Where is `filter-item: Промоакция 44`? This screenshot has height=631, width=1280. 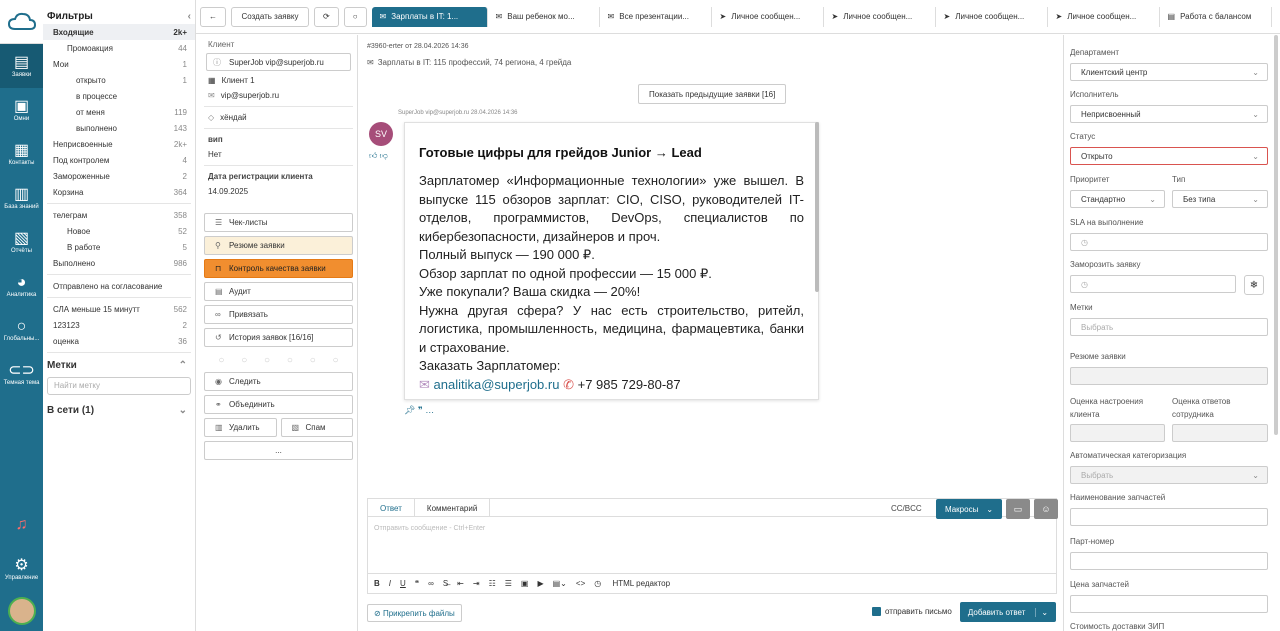 filter-item: Промоакция 44 is located at coordinates (119, 48).